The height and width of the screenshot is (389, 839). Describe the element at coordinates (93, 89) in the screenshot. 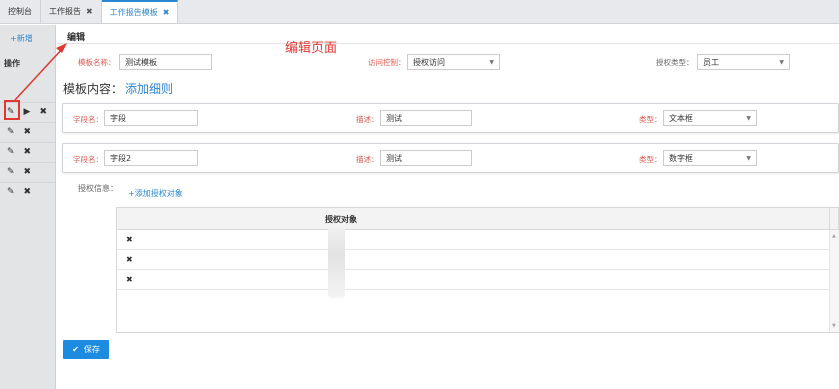

I see `template-content-title: 模板内容：` at that location.